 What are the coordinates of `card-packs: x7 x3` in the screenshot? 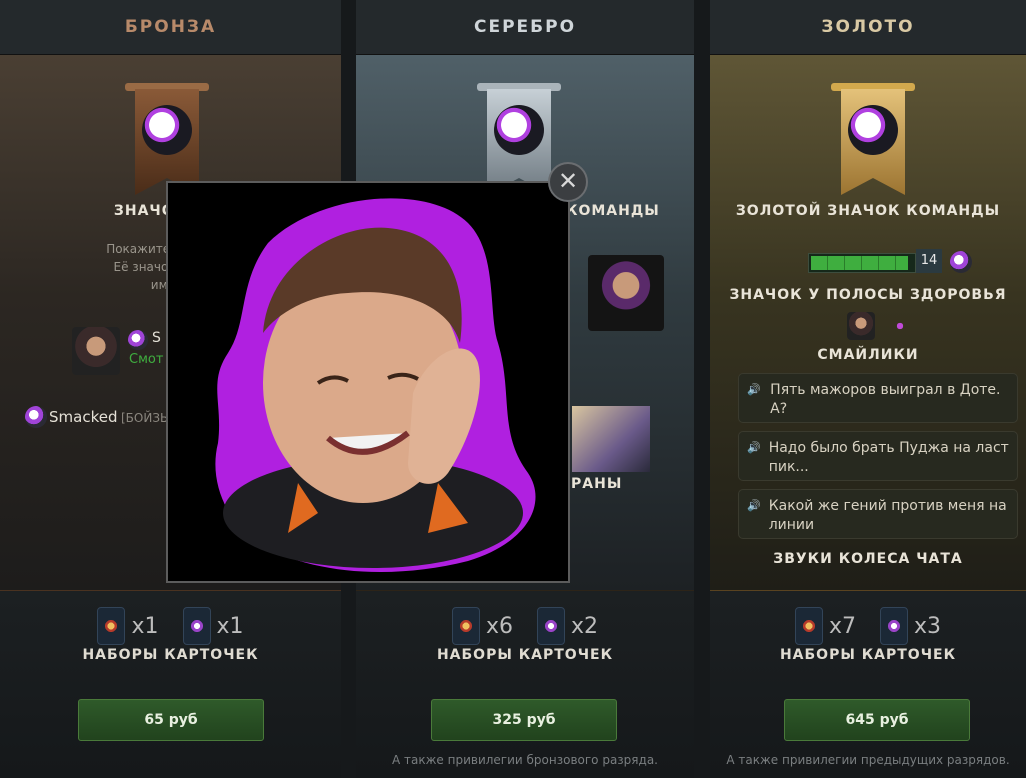 It's located at (868, 626).